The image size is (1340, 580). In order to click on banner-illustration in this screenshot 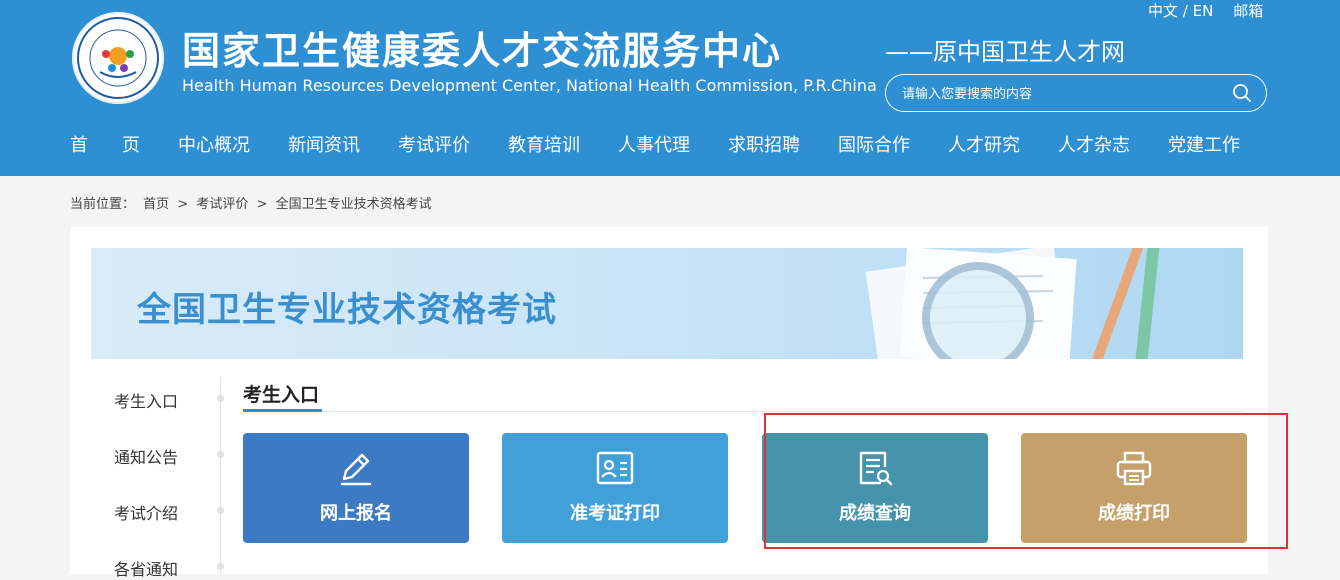, I will do `click(1013, 303)`.